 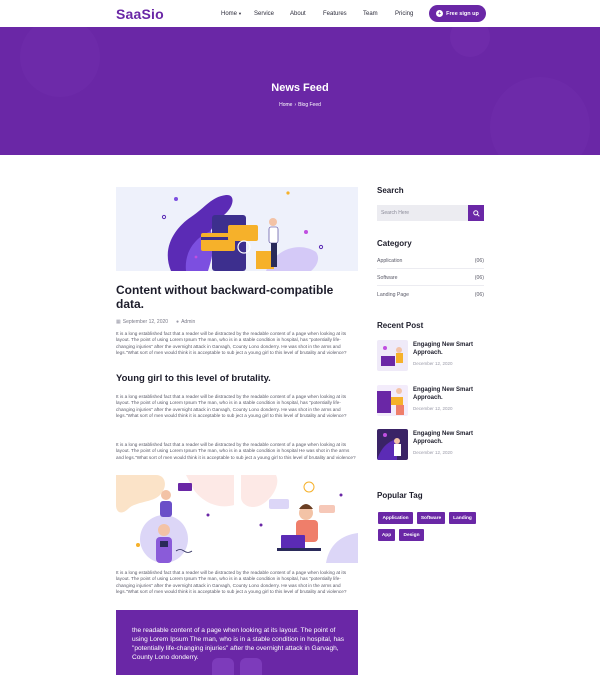 I want to click on search-heading: Search, so click(x=390, y=190).